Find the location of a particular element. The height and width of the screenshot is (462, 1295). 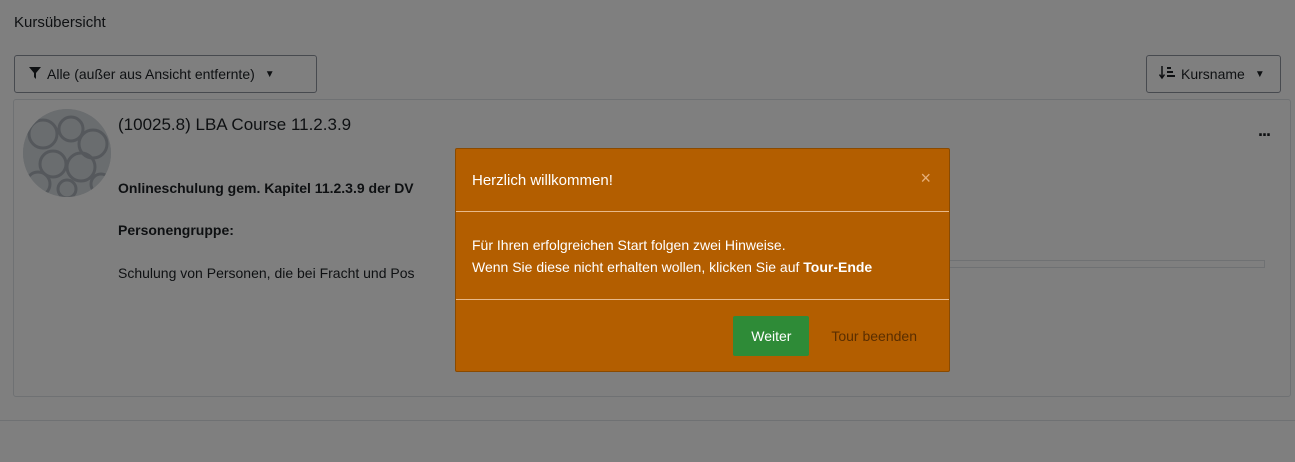

next-button: Weiter is located at coordinates (771, 336).